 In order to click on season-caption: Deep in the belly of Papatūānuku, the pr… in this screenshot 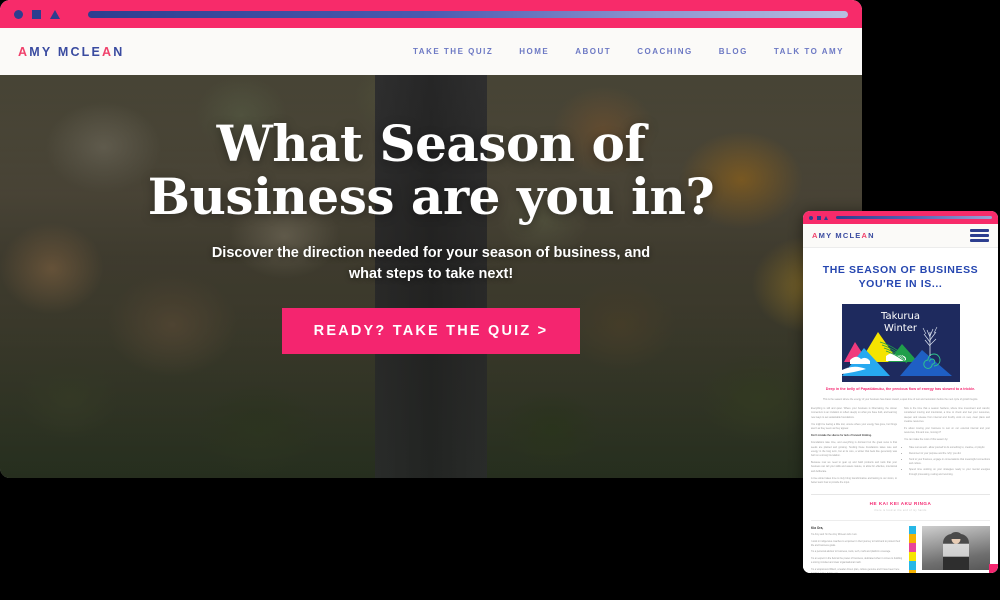, I will do `click(900, 389)`.